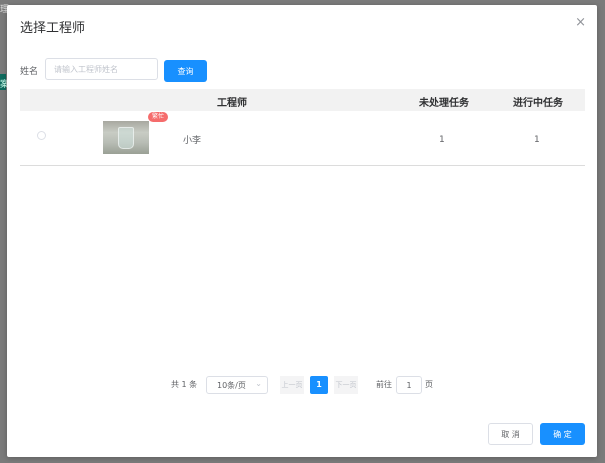  I want to click on in-progress-count: 1, so click(537, 140).